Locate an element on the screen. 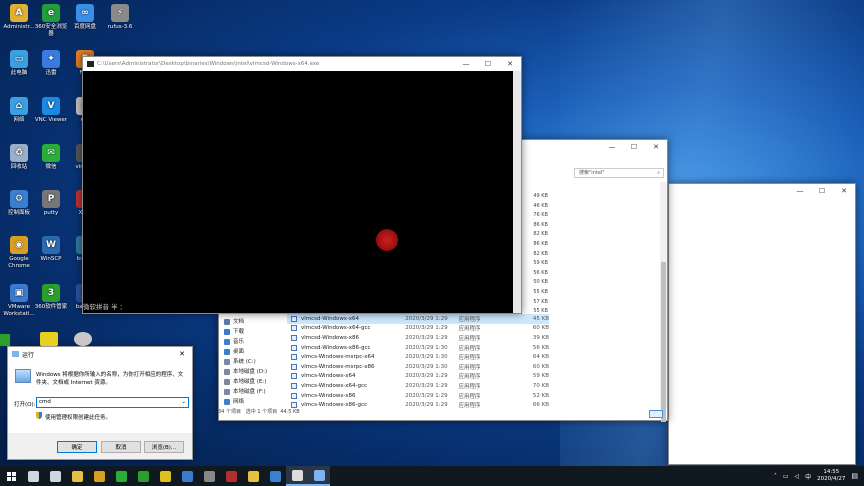 The height and width of the screenshot is (486, 864). volume-icon: ◁ is located at coordinates (797, 476).